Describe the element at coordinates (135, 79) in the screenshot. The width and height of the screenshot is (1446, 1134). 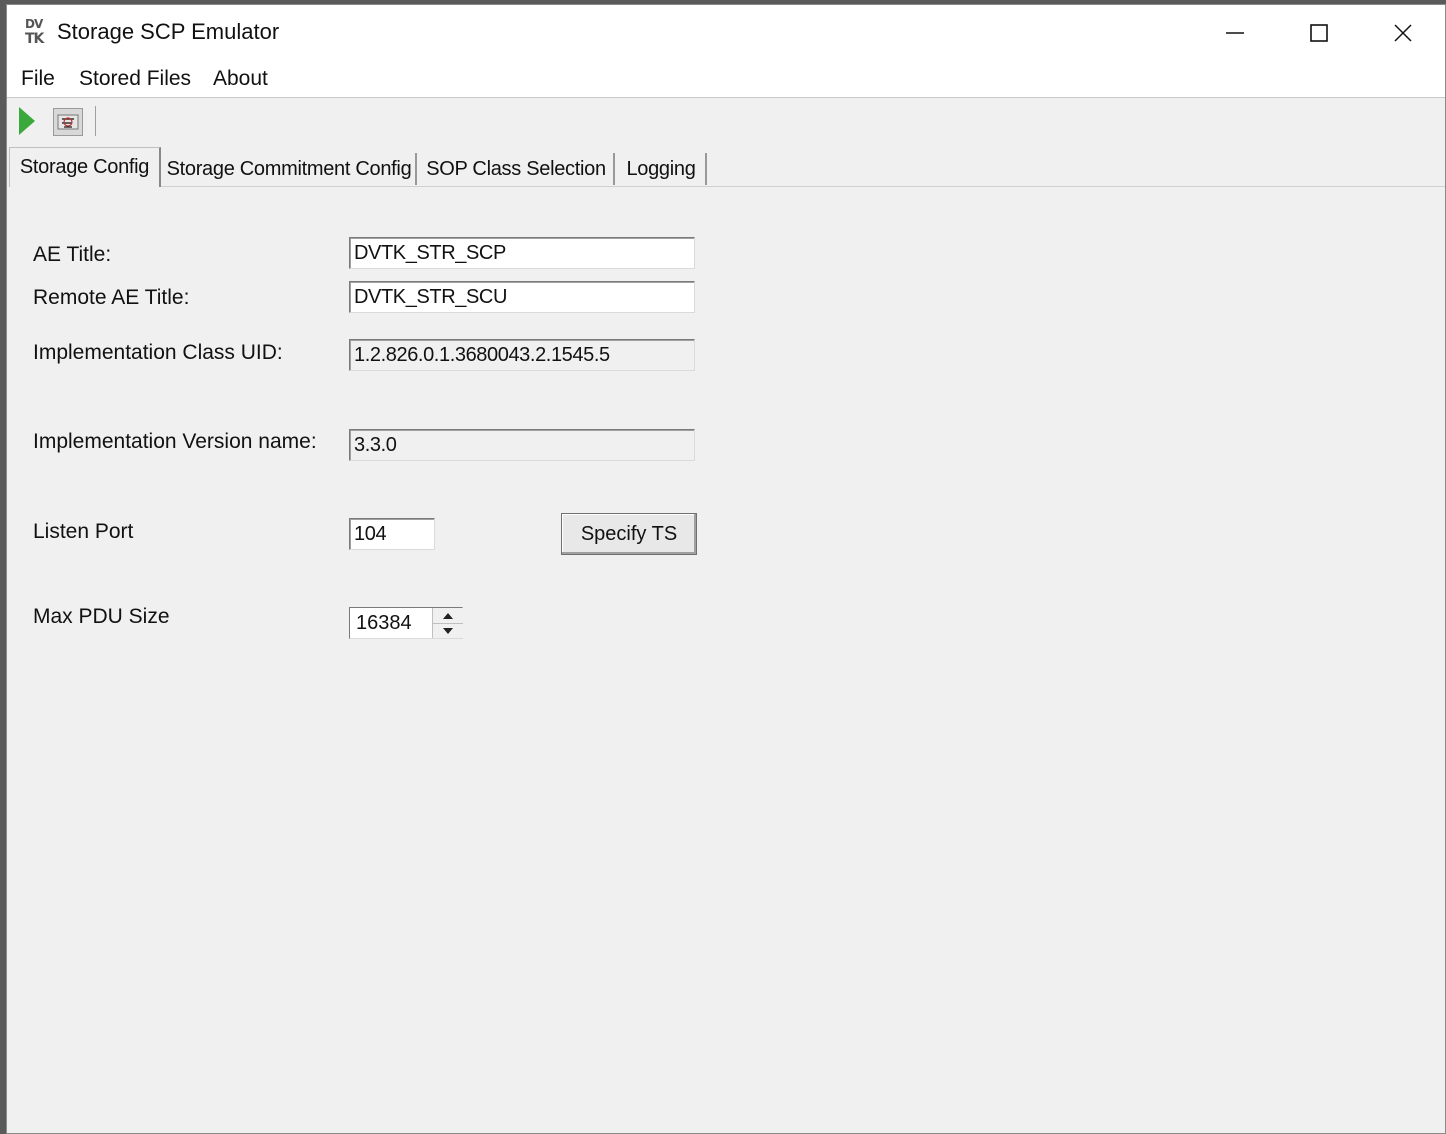
I see `menu-stored-files: Stored Files` at that location.